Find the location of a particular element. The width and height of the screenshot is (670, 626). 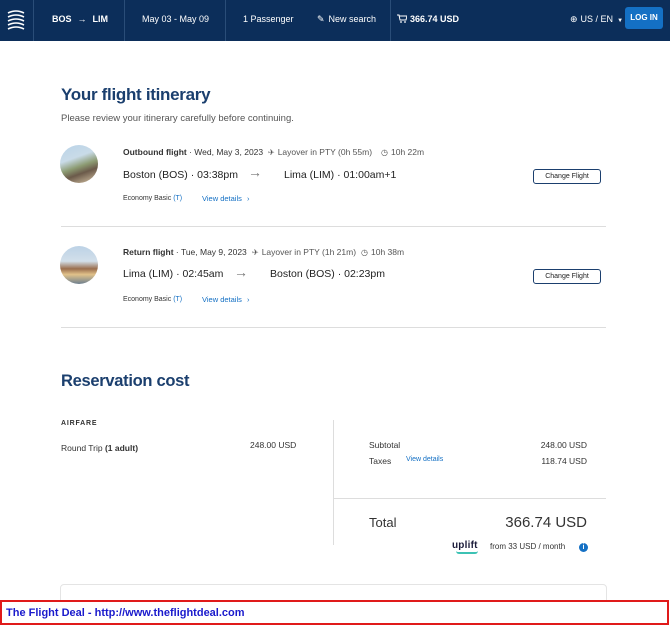

return-destination: Boston (BOS) · 02:23pm is located at coordinates (327, 274).